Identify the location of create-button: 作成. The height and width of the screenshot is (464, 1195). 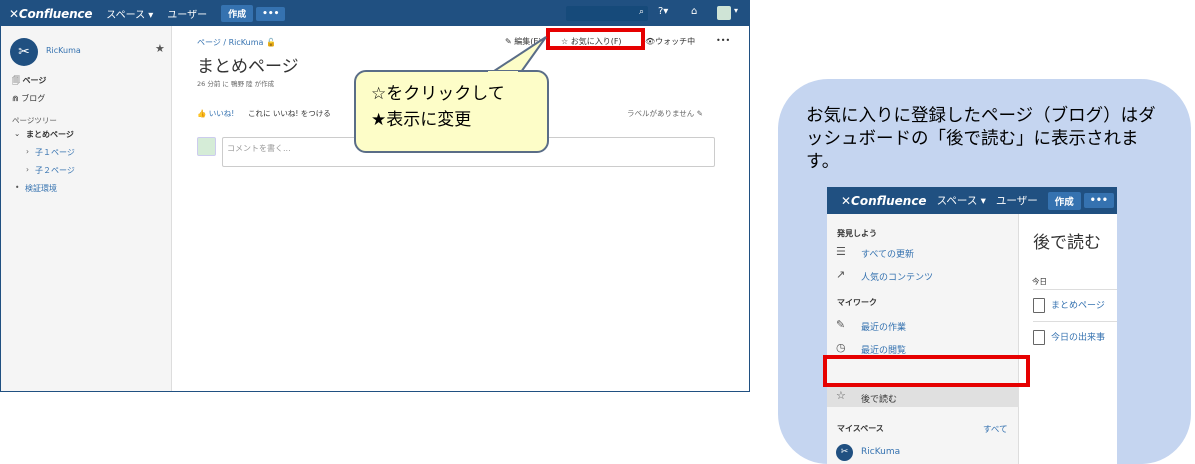
(1064, 200).